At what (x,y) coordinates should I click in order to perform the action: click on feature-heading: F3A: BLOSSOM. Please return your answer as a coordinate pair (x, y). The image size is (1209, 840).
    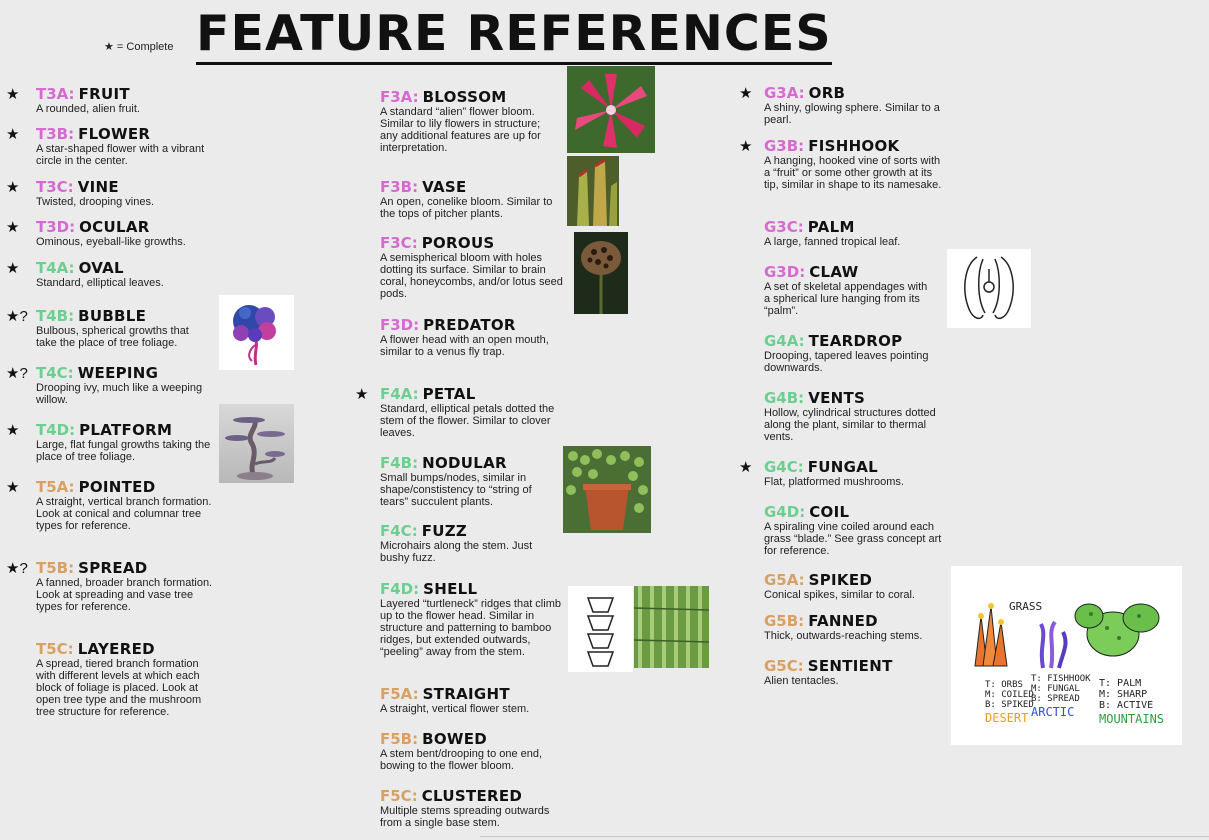
    Looking at the image, I should click on (470, 97).